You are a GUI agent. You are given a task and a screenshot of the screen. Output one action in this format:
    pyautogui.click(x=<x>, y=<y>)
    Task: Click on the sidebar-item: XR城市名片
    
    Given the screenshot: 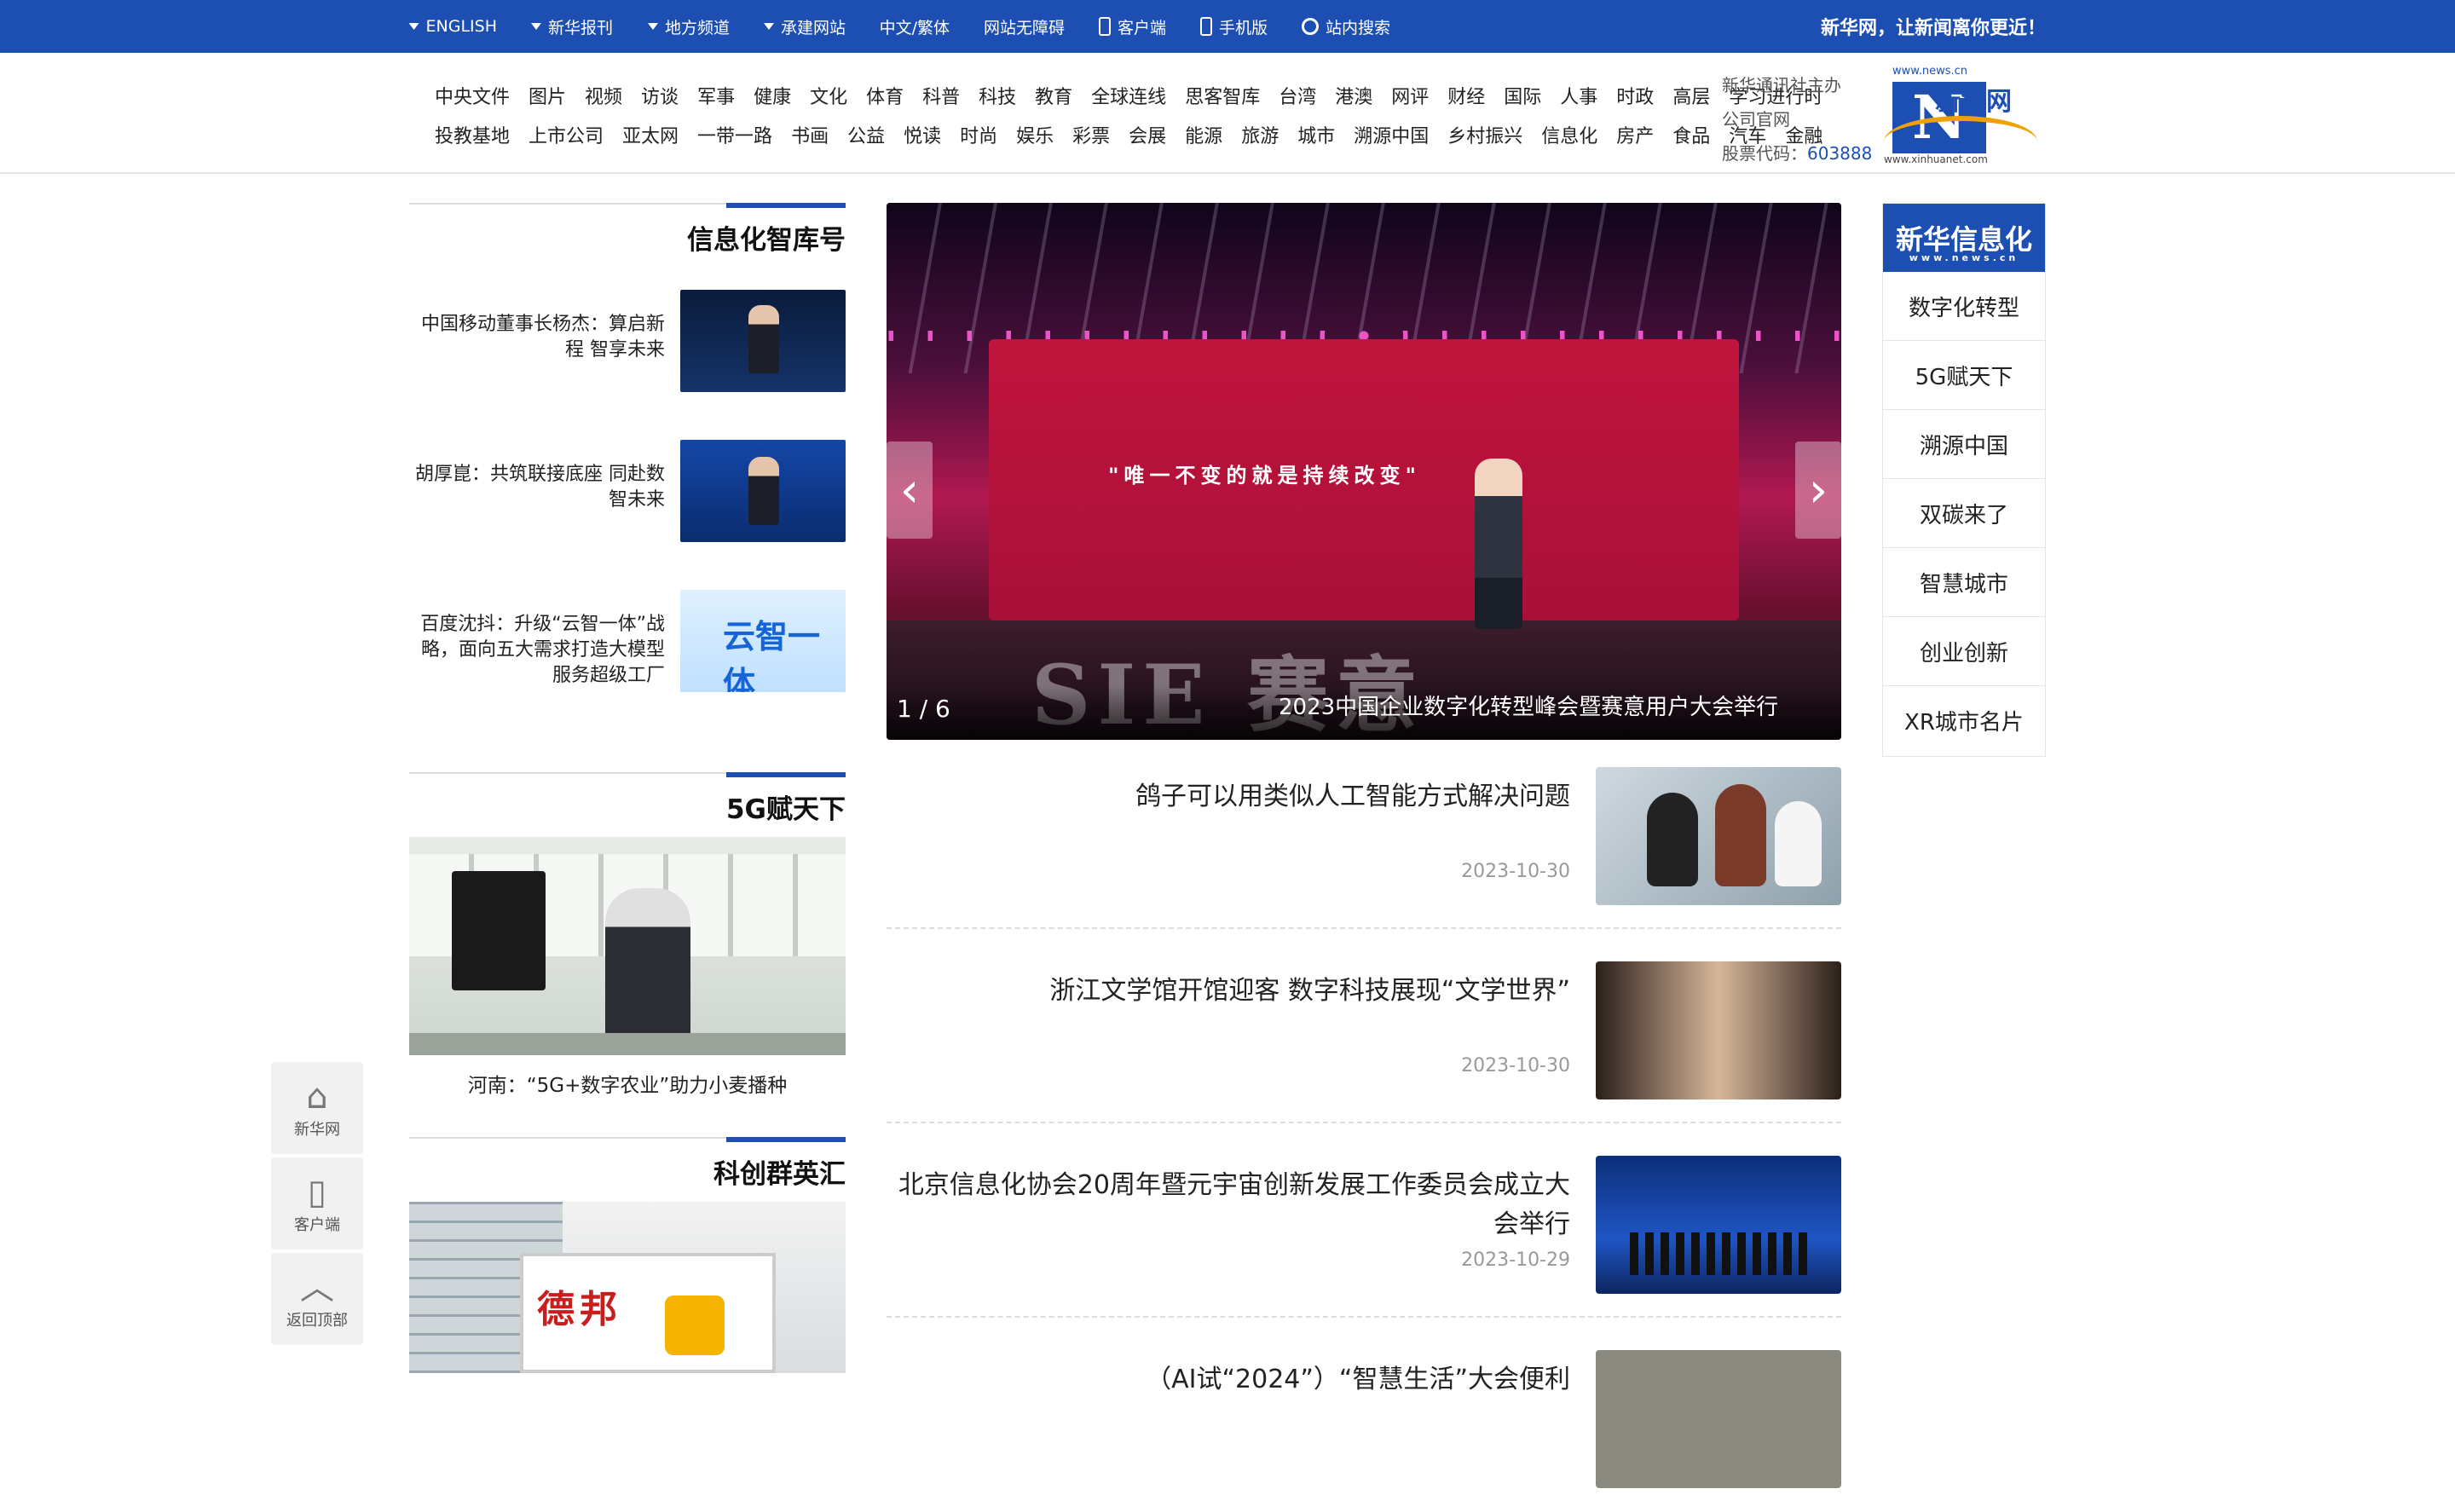 What is the action you would take?
    pyautogui.click(x=1964, y=720)
    